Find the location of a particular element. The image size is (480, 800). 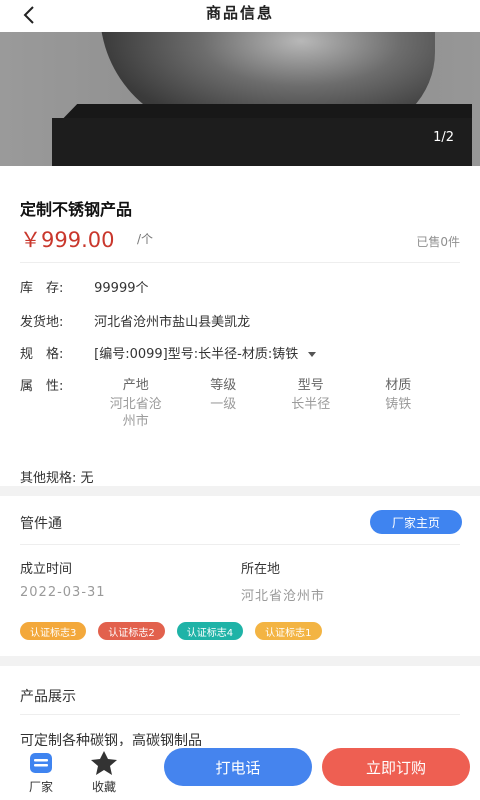

attr-header-model: 型号 is located at coordinates (310, 385).